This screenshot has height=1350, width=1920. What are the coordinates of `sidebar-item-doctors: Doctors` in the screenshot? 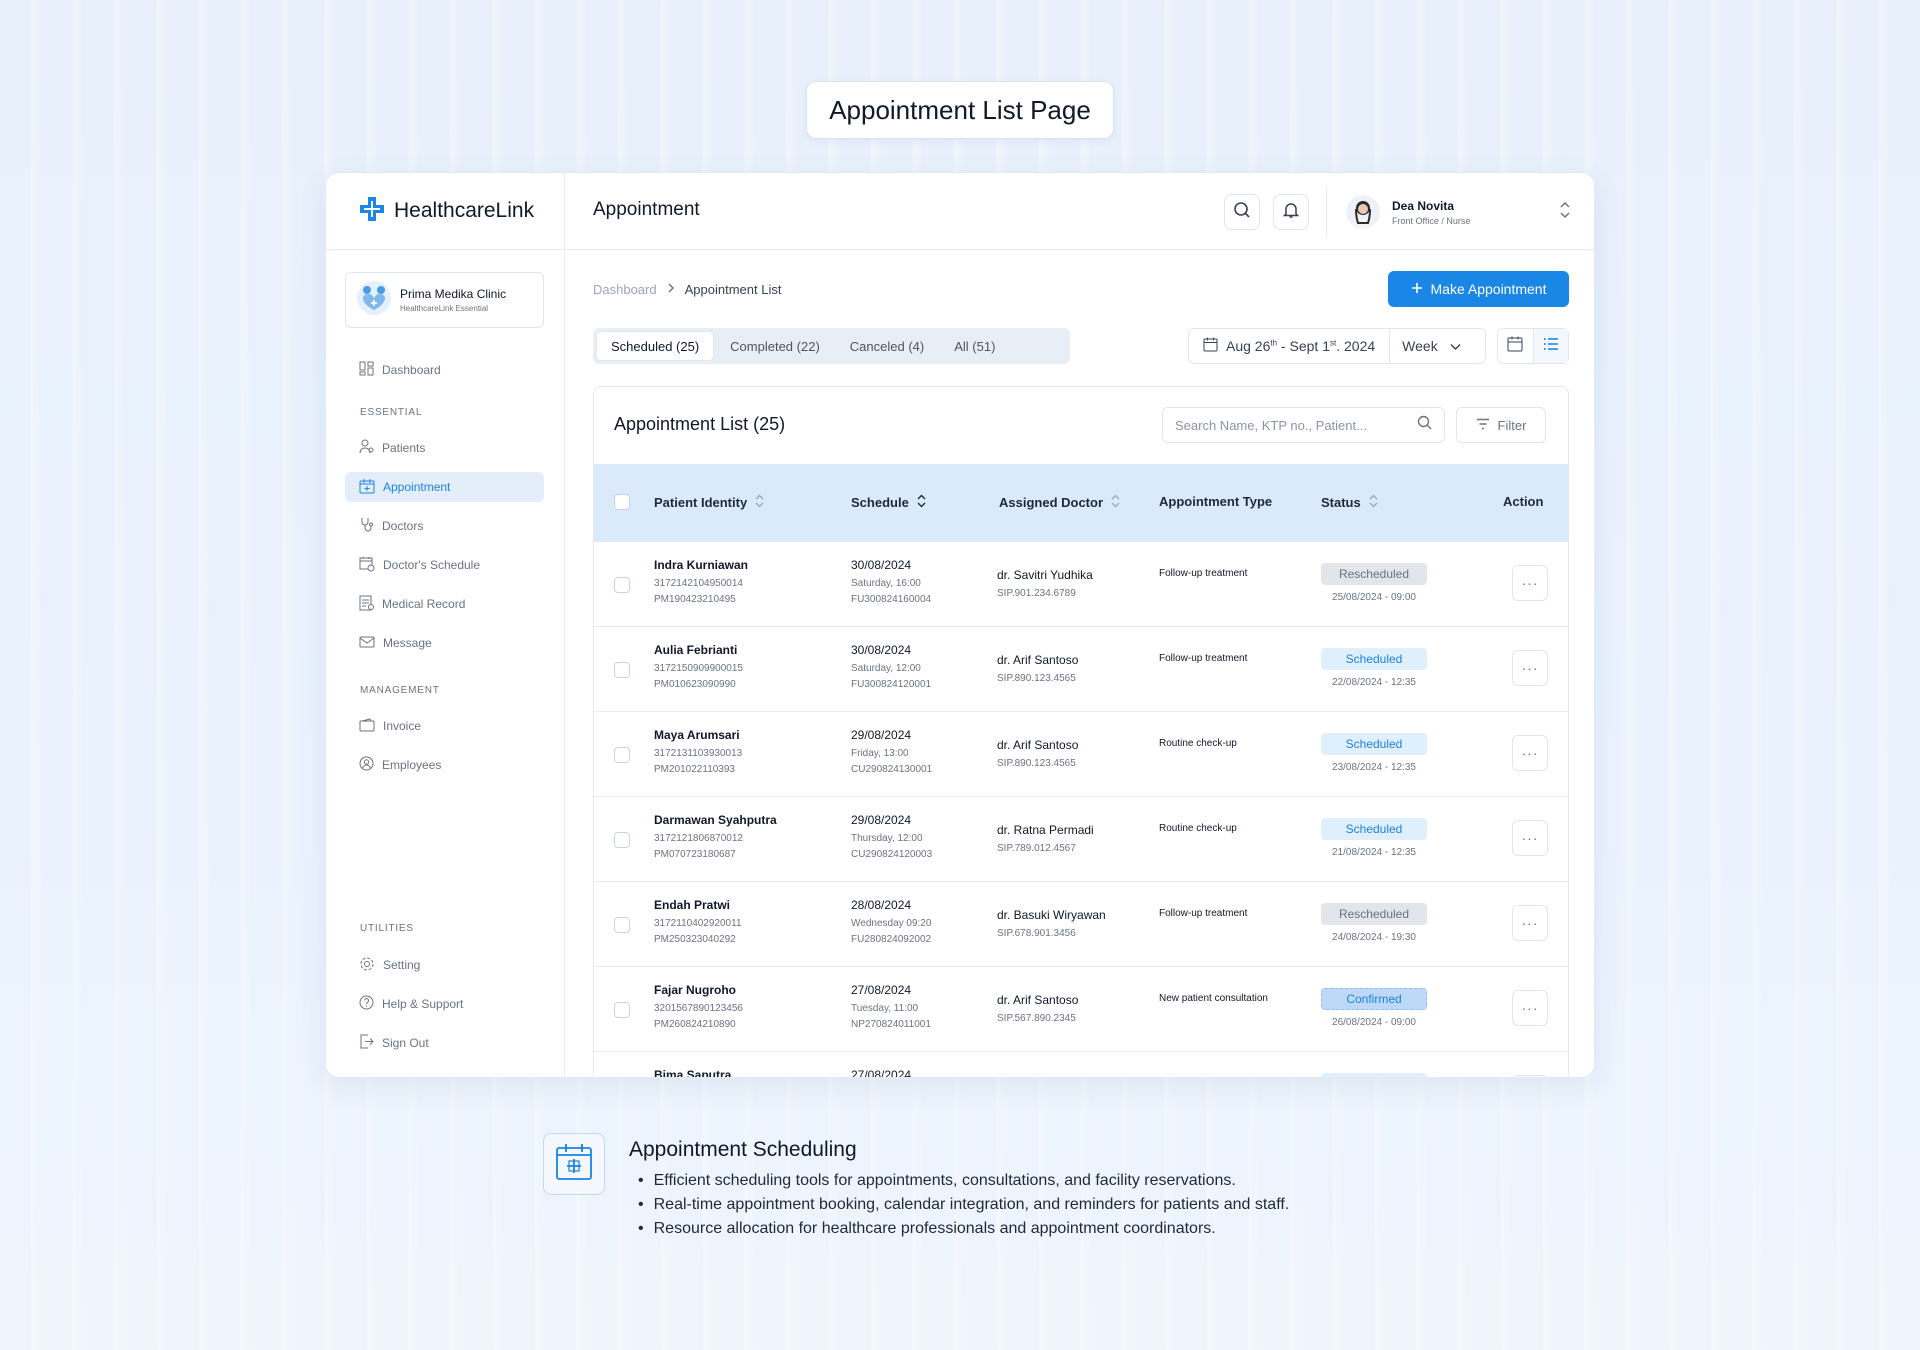 It's located at (444, 526).